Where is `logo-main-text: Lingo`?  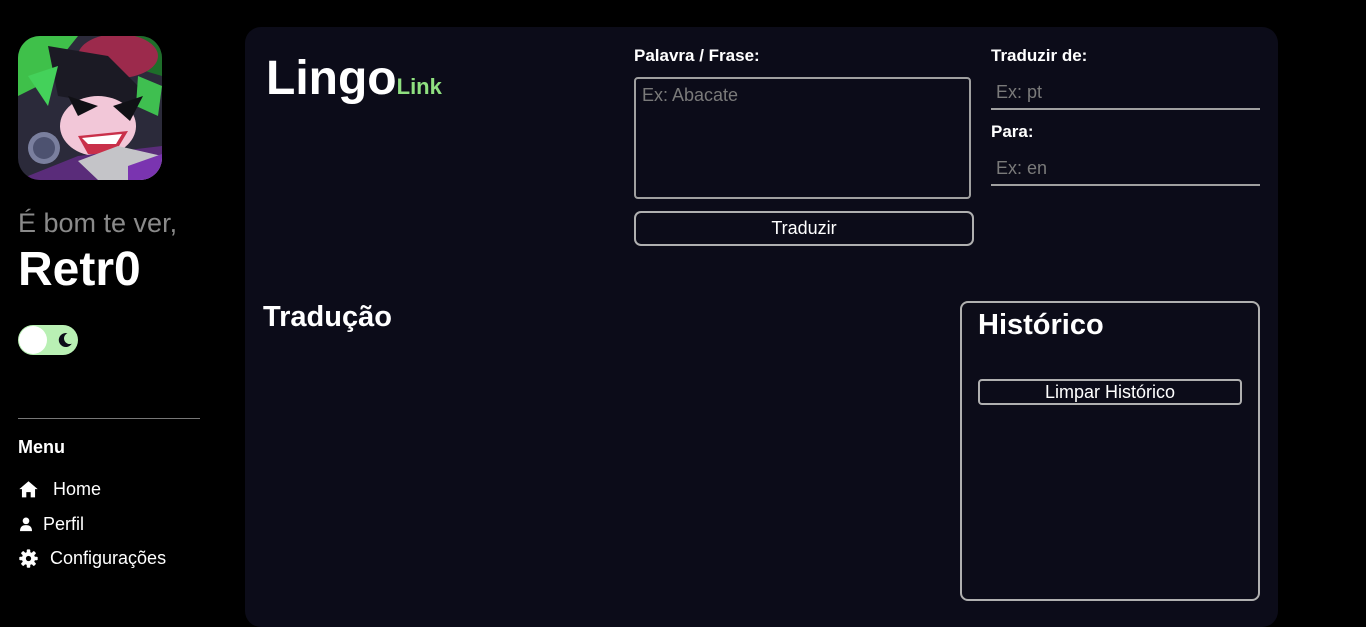
logo-main-text: Lingo is located at coordinates (331, 78).